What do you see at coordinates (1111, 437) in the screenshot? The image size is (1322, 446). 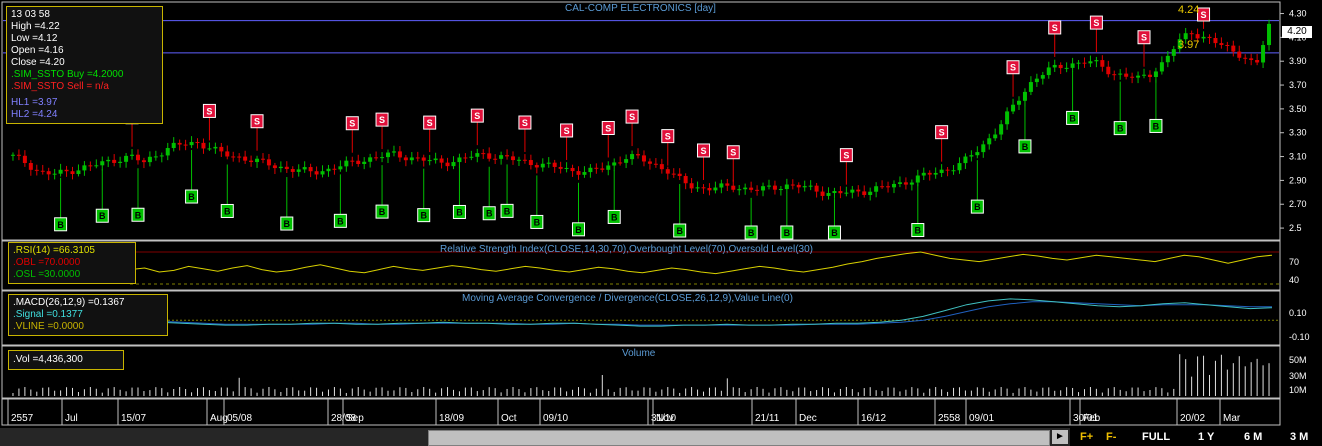 I see `font-decrease-button: F-` at bounding box center [1111, 437].